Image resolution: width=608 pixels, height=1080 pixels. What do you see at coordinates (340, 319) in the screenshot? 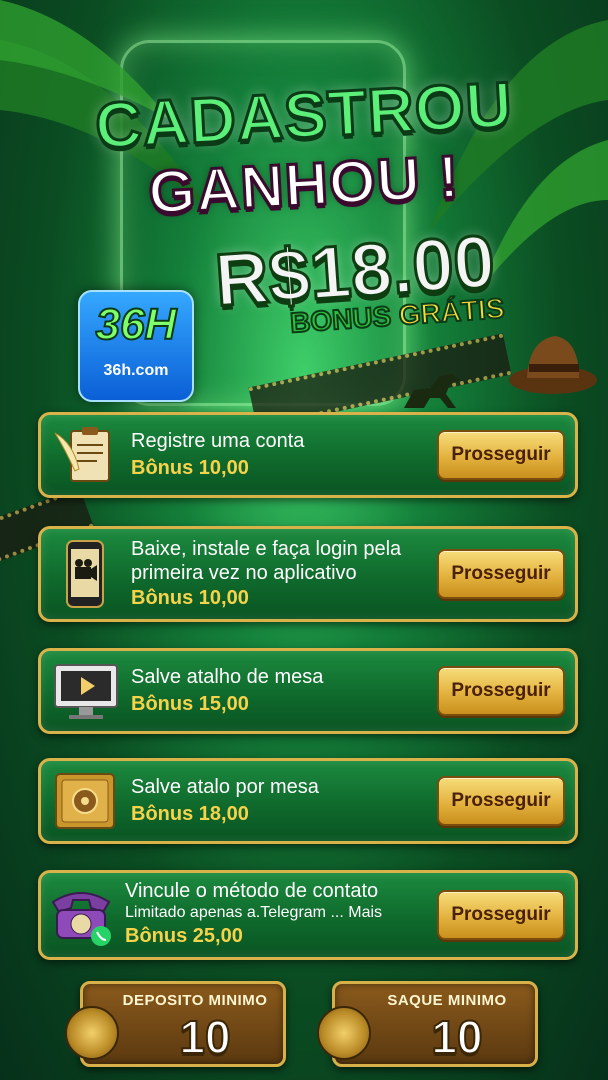
I see `bonus-word: BONUS` at bounding box center [340, 319].